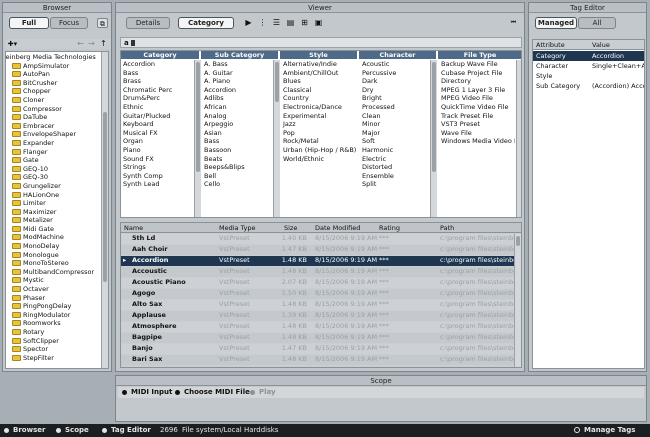 Image resolution: width=650 pixels, height=437 pixels. What do you see at coordinates (398, 55) in the screenshot?
I see `col-head-character: Character` at bounding box center [398, 55].